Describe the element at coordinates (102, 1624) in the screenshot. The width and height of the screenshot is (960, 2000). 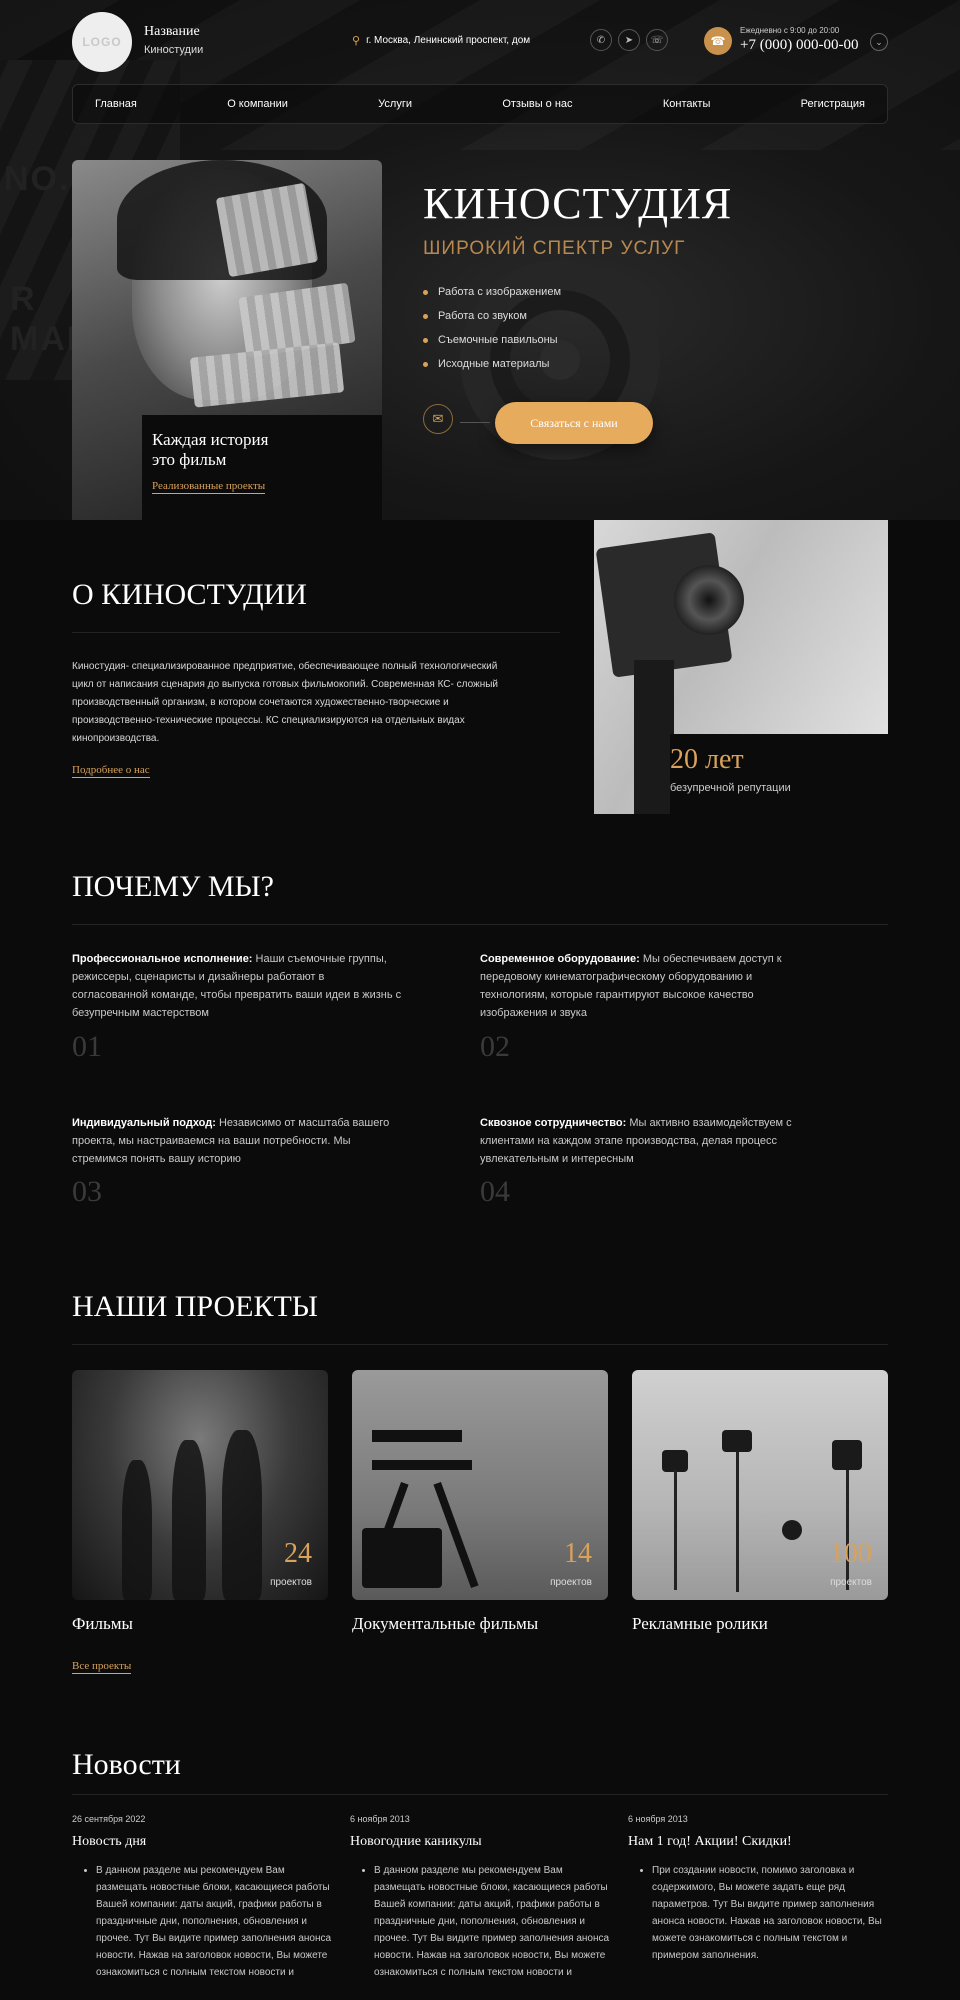
I see `project-name: Фильмы` at that location.